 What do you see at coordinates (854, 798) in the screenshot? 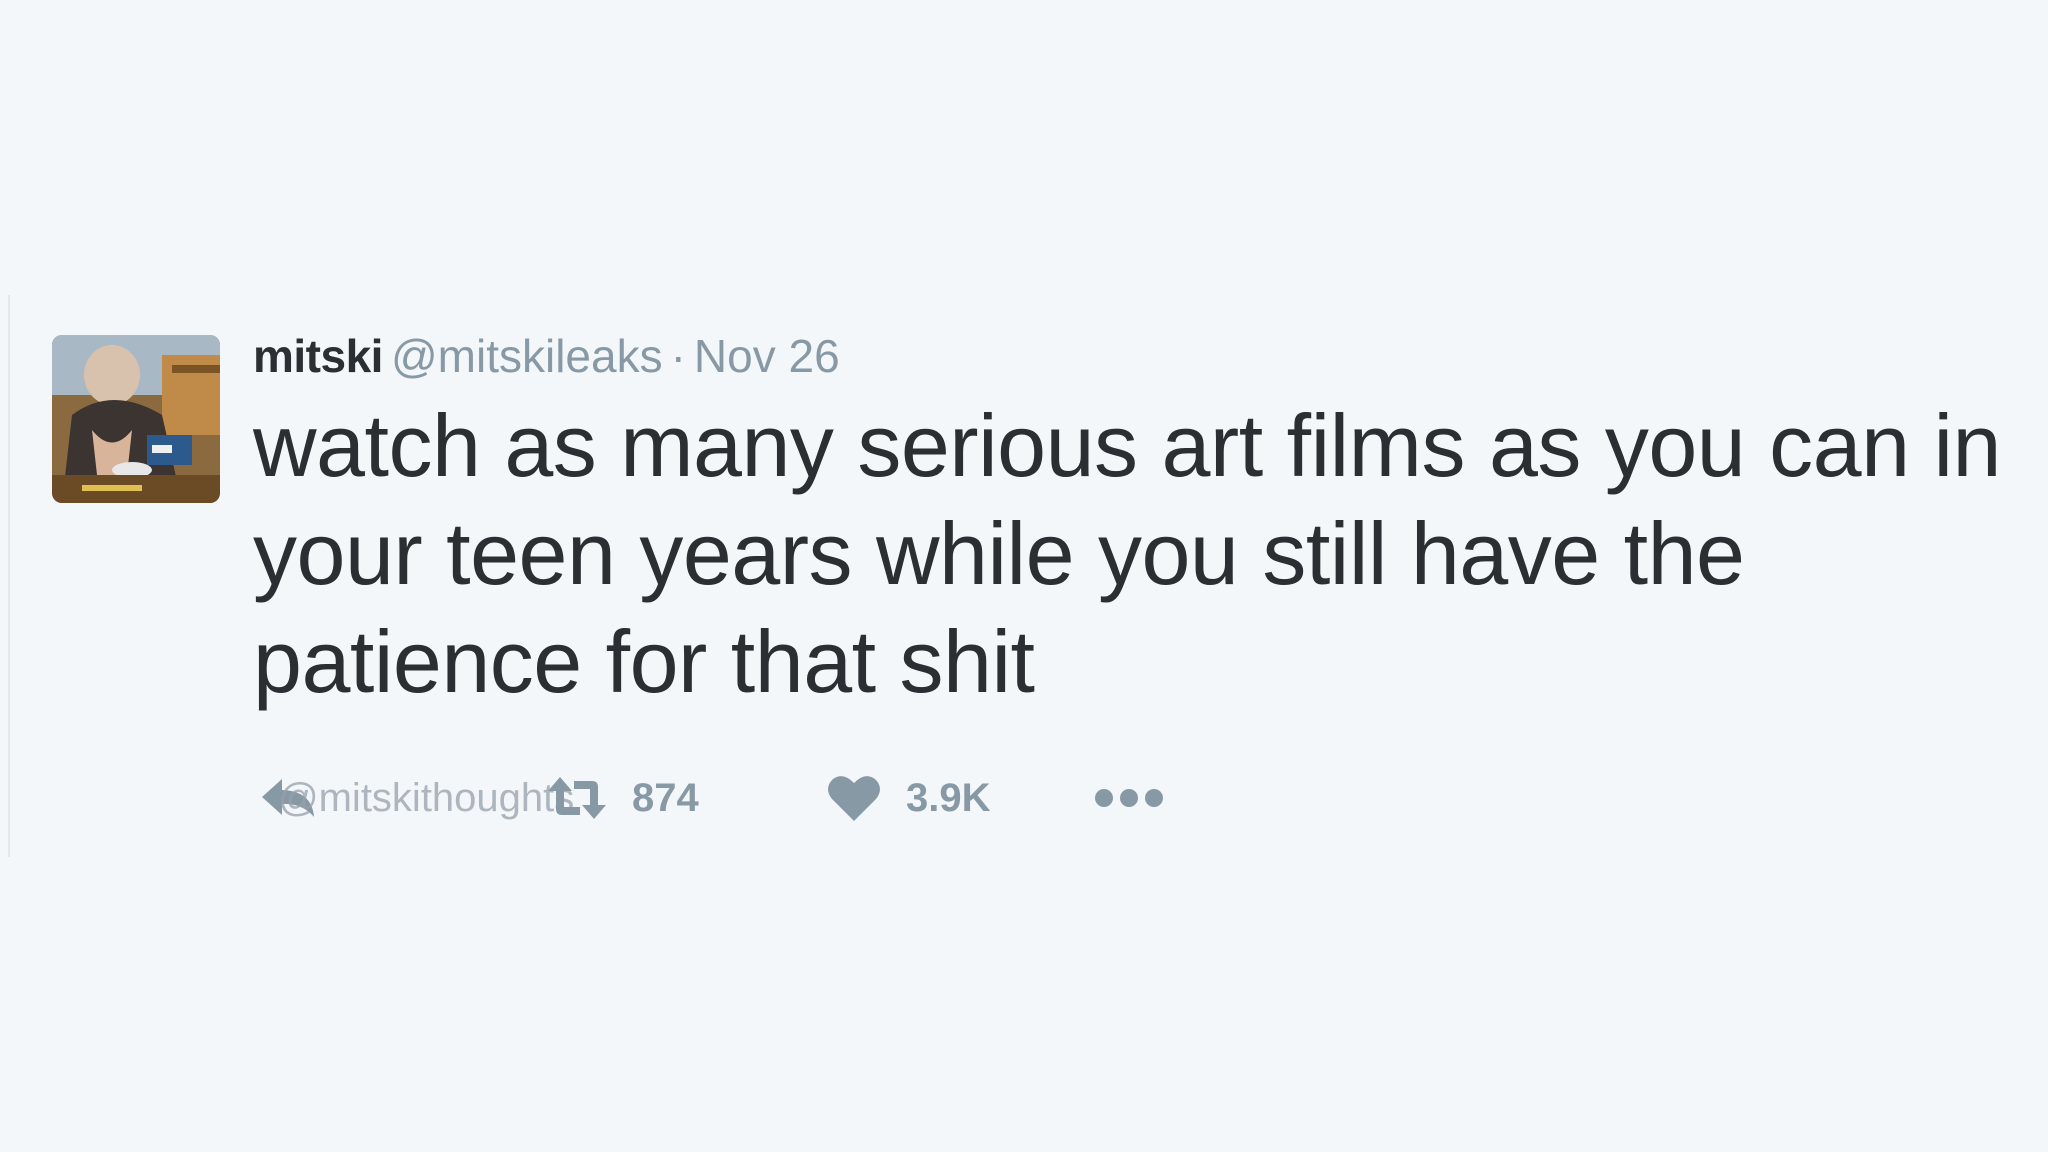
I see `heart-icon` at bounding box center [854, 798].